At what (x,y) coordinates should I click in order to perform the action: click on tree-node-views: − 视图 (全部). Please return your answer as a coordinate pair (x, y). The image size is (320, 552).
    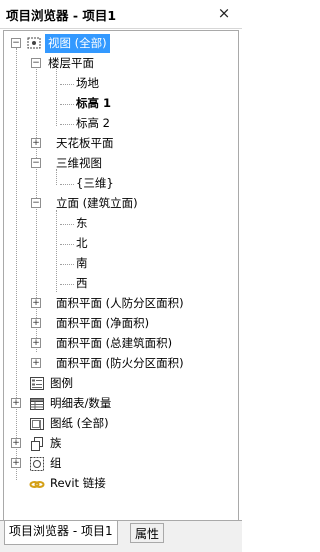
    Looking at the image, I should click on (119, 43).